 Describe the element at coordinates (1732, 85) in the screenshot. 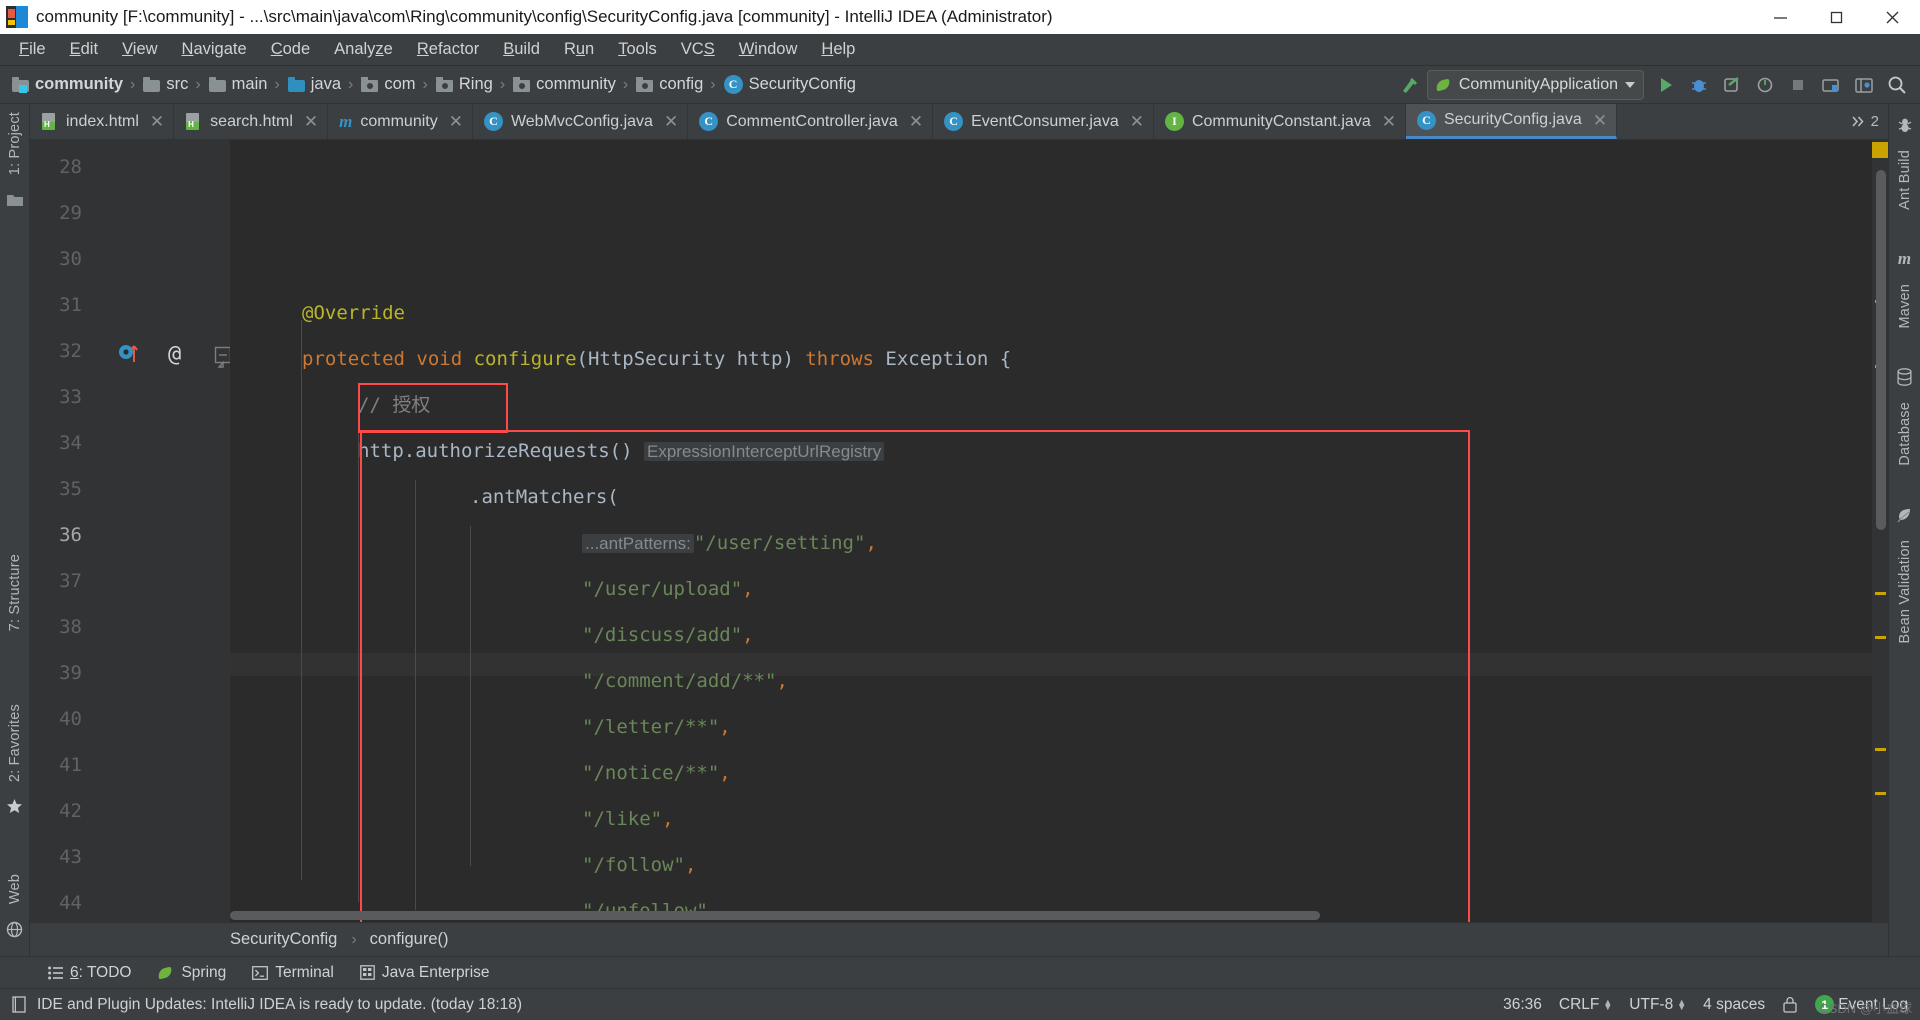

I see `run-coverage-icon` at that location.